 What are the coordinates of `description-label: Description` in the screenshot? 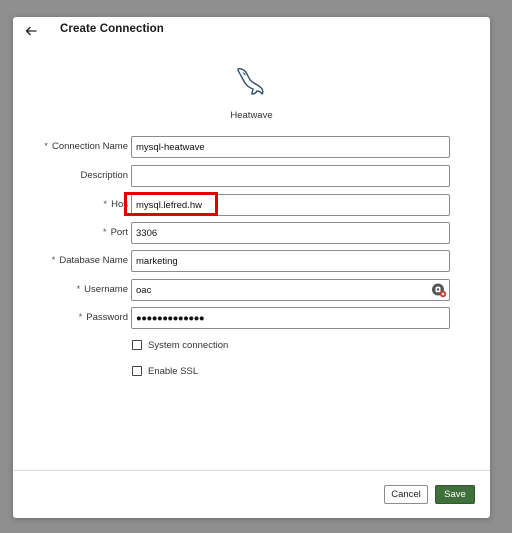 It's located at (104, 175).